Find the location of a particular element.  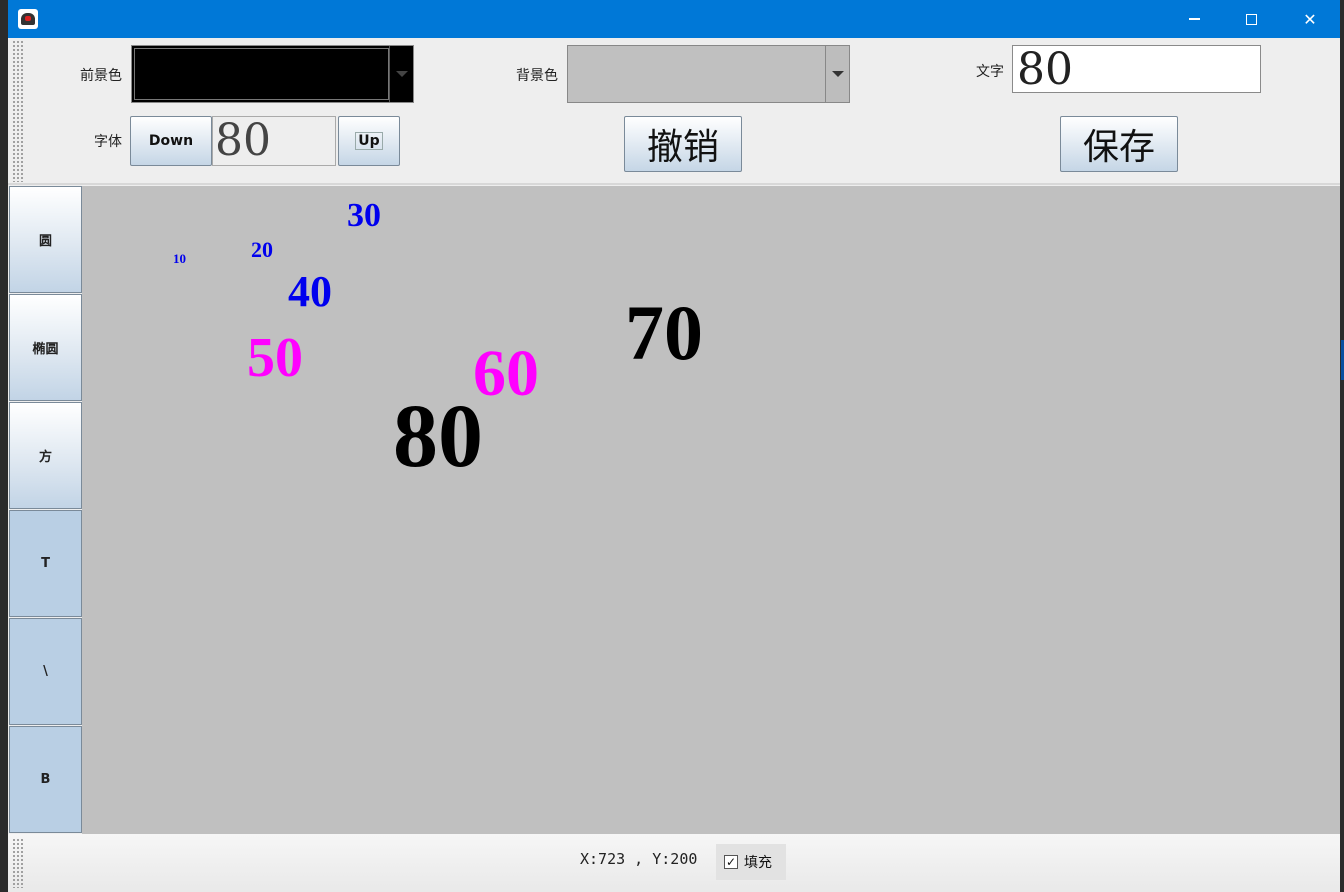

title-bar: ✕ is located at coordinates (674, 19).